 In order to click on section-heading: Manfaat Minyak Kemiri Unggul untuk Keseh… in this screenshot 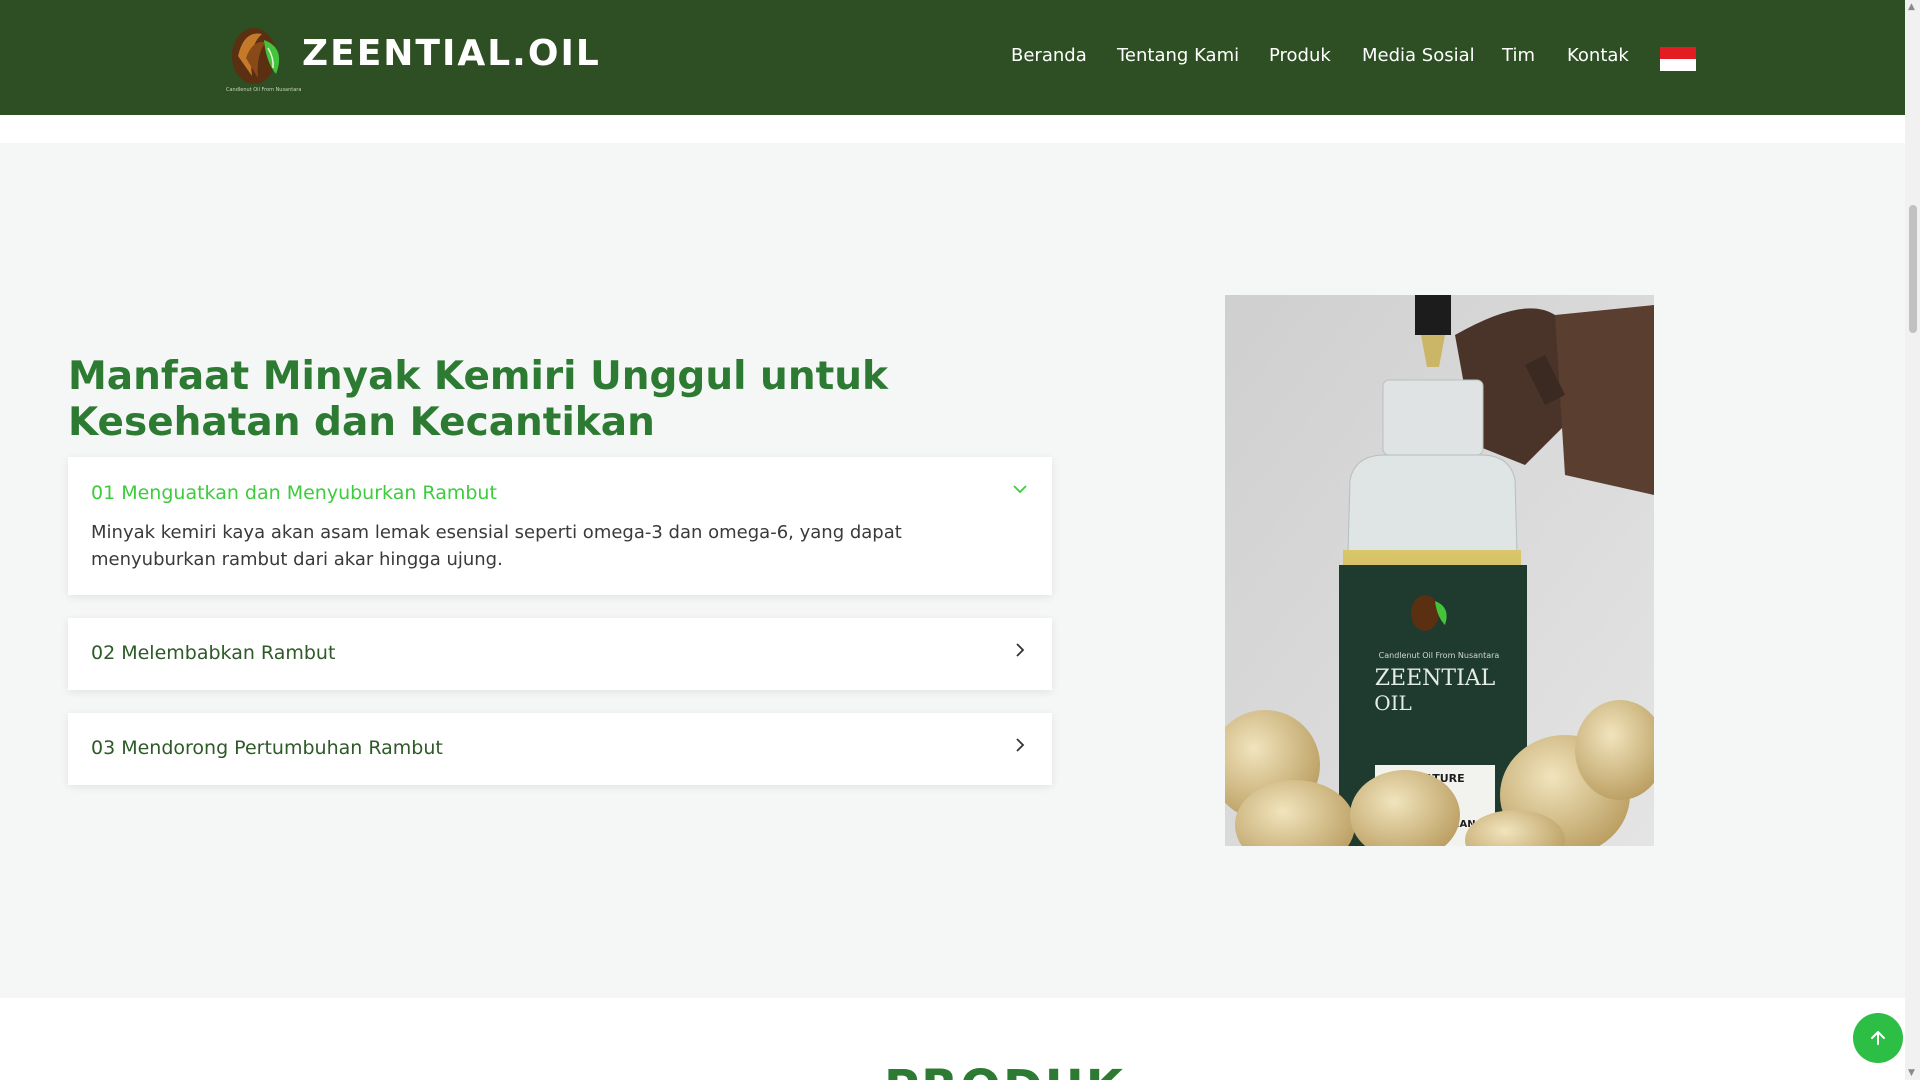, I will do `click(478, 399)`.